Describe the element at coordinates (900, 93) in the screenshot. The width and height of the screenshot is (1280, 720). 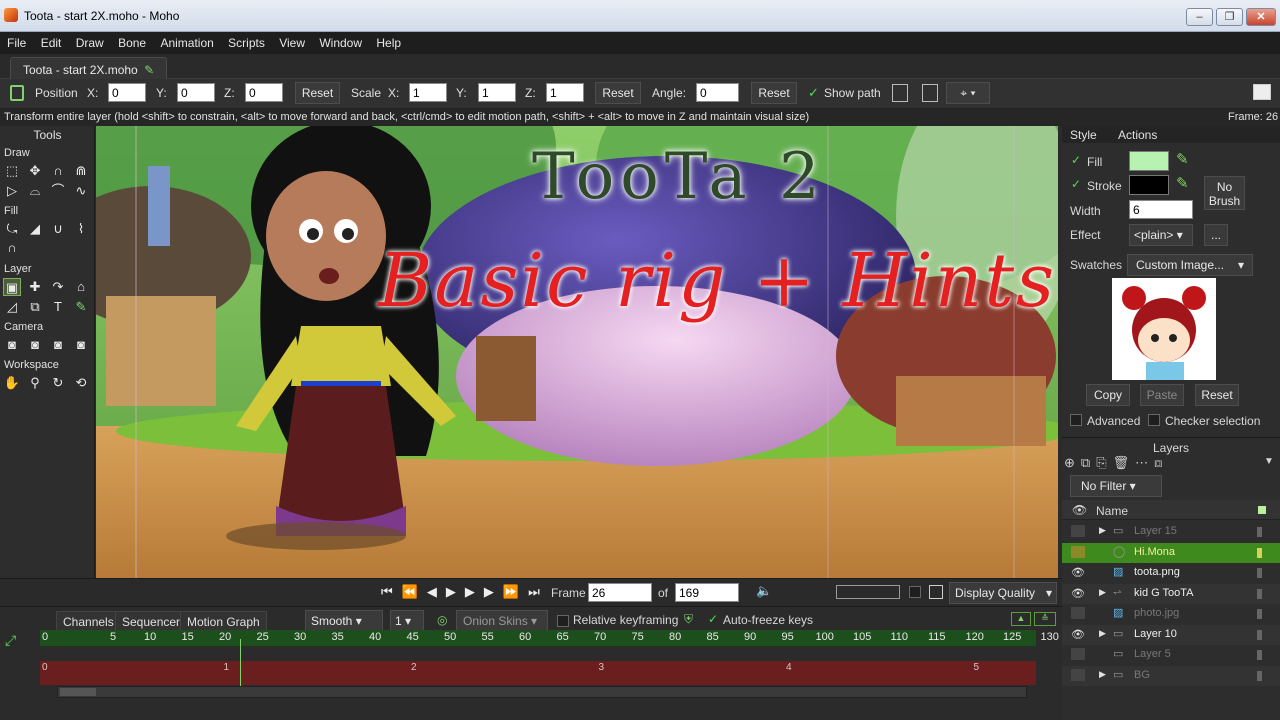
I see `layer-icon` at that location.